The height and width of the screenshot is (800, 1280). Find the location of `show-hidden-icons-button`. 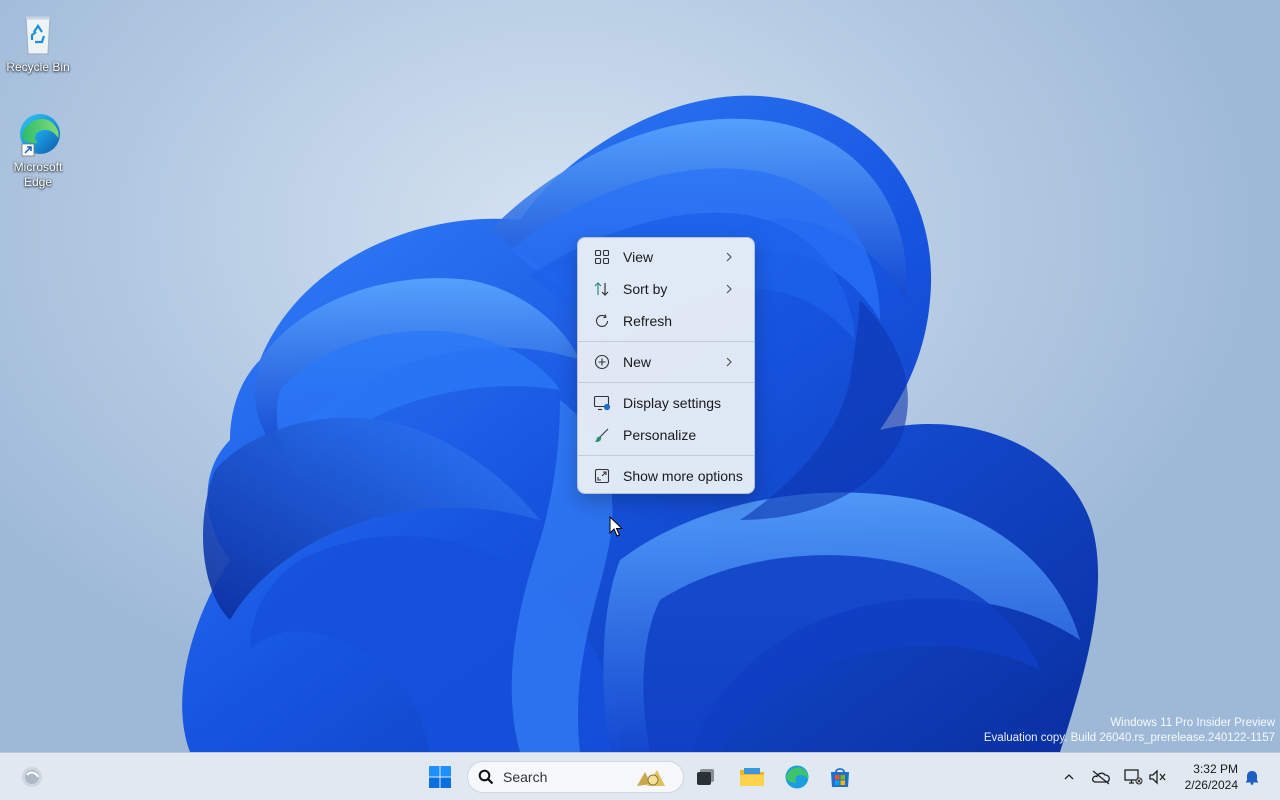

show-hidden-icons-button is located at coordinates (1069, 777).